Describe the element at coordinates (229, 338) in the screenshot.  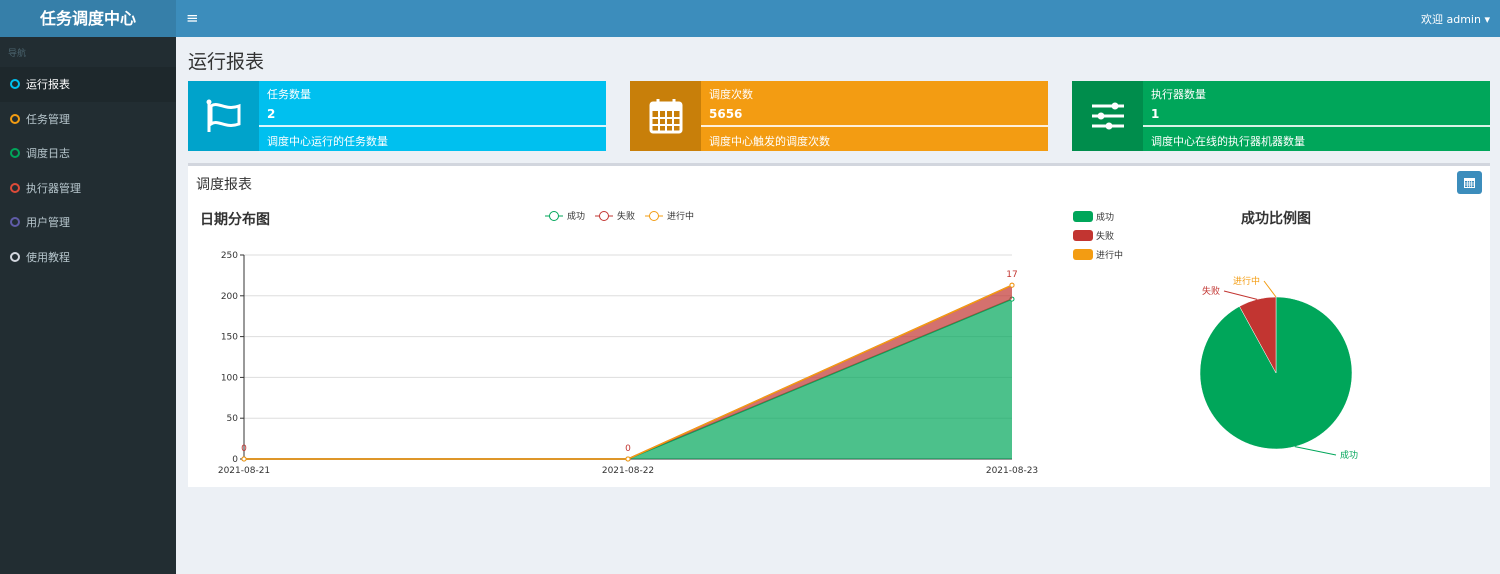
I see `y-tick-label: 150` at that location.